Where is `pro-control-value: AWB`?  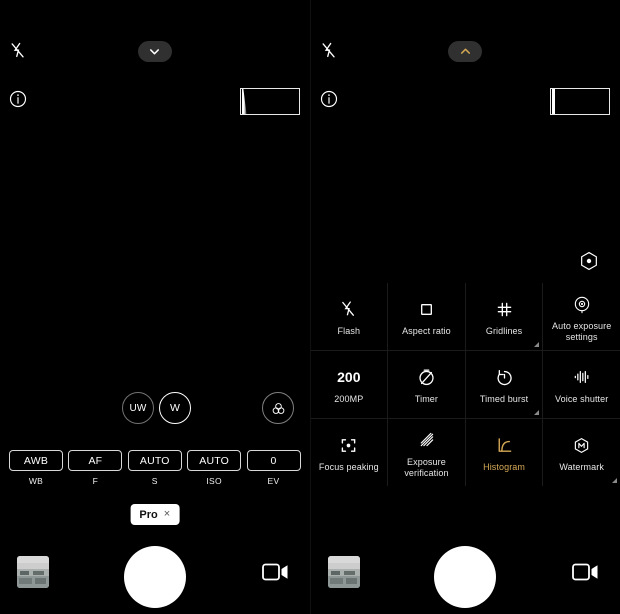 pro-control-value: AWB is located at coordinates (36, 460).